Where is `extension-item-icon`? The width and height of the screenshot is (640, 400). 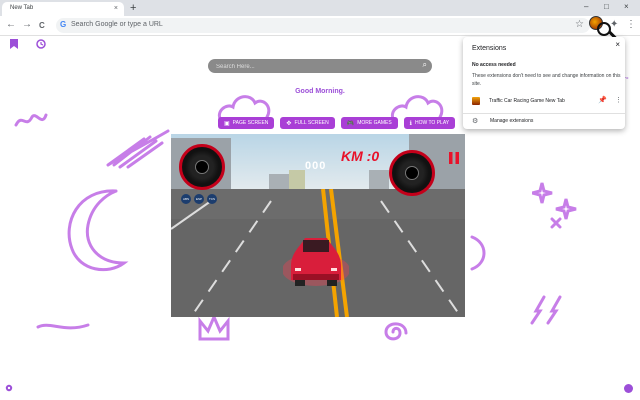
extension-item-icon is located at coordinates (476, 101).